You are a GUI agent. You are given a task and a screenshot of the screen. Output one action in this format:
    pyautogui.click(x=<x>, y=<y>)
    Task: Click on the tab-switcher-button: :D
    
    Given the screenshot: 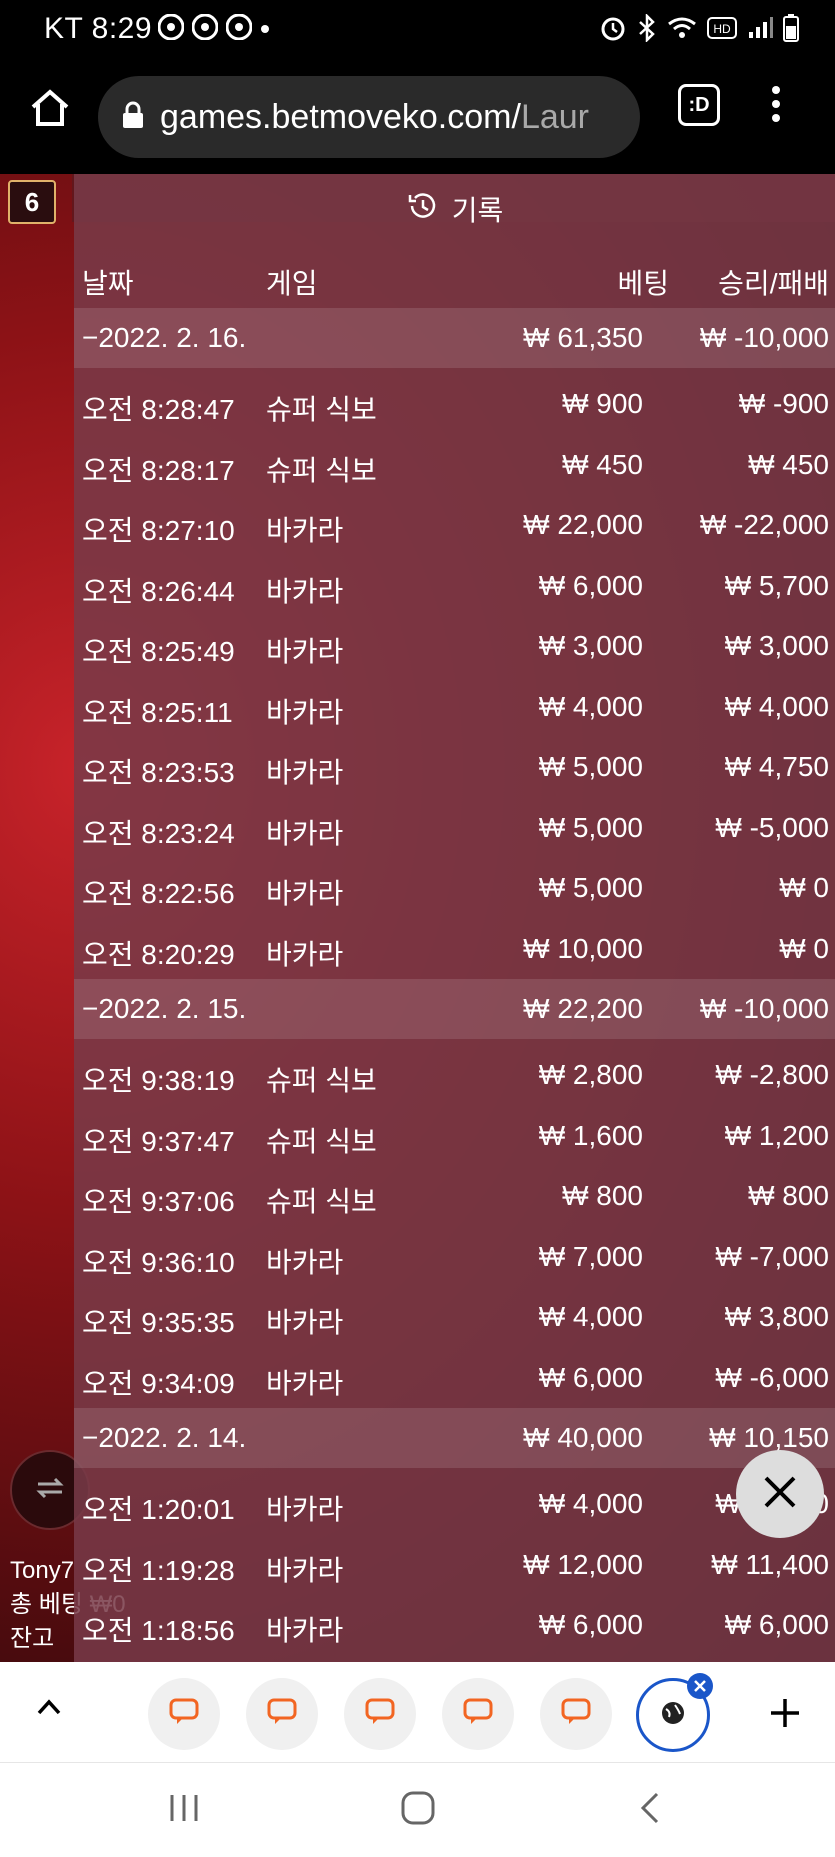 What is the action you would take?
    pyautogui.click(x=699, y=105)
    